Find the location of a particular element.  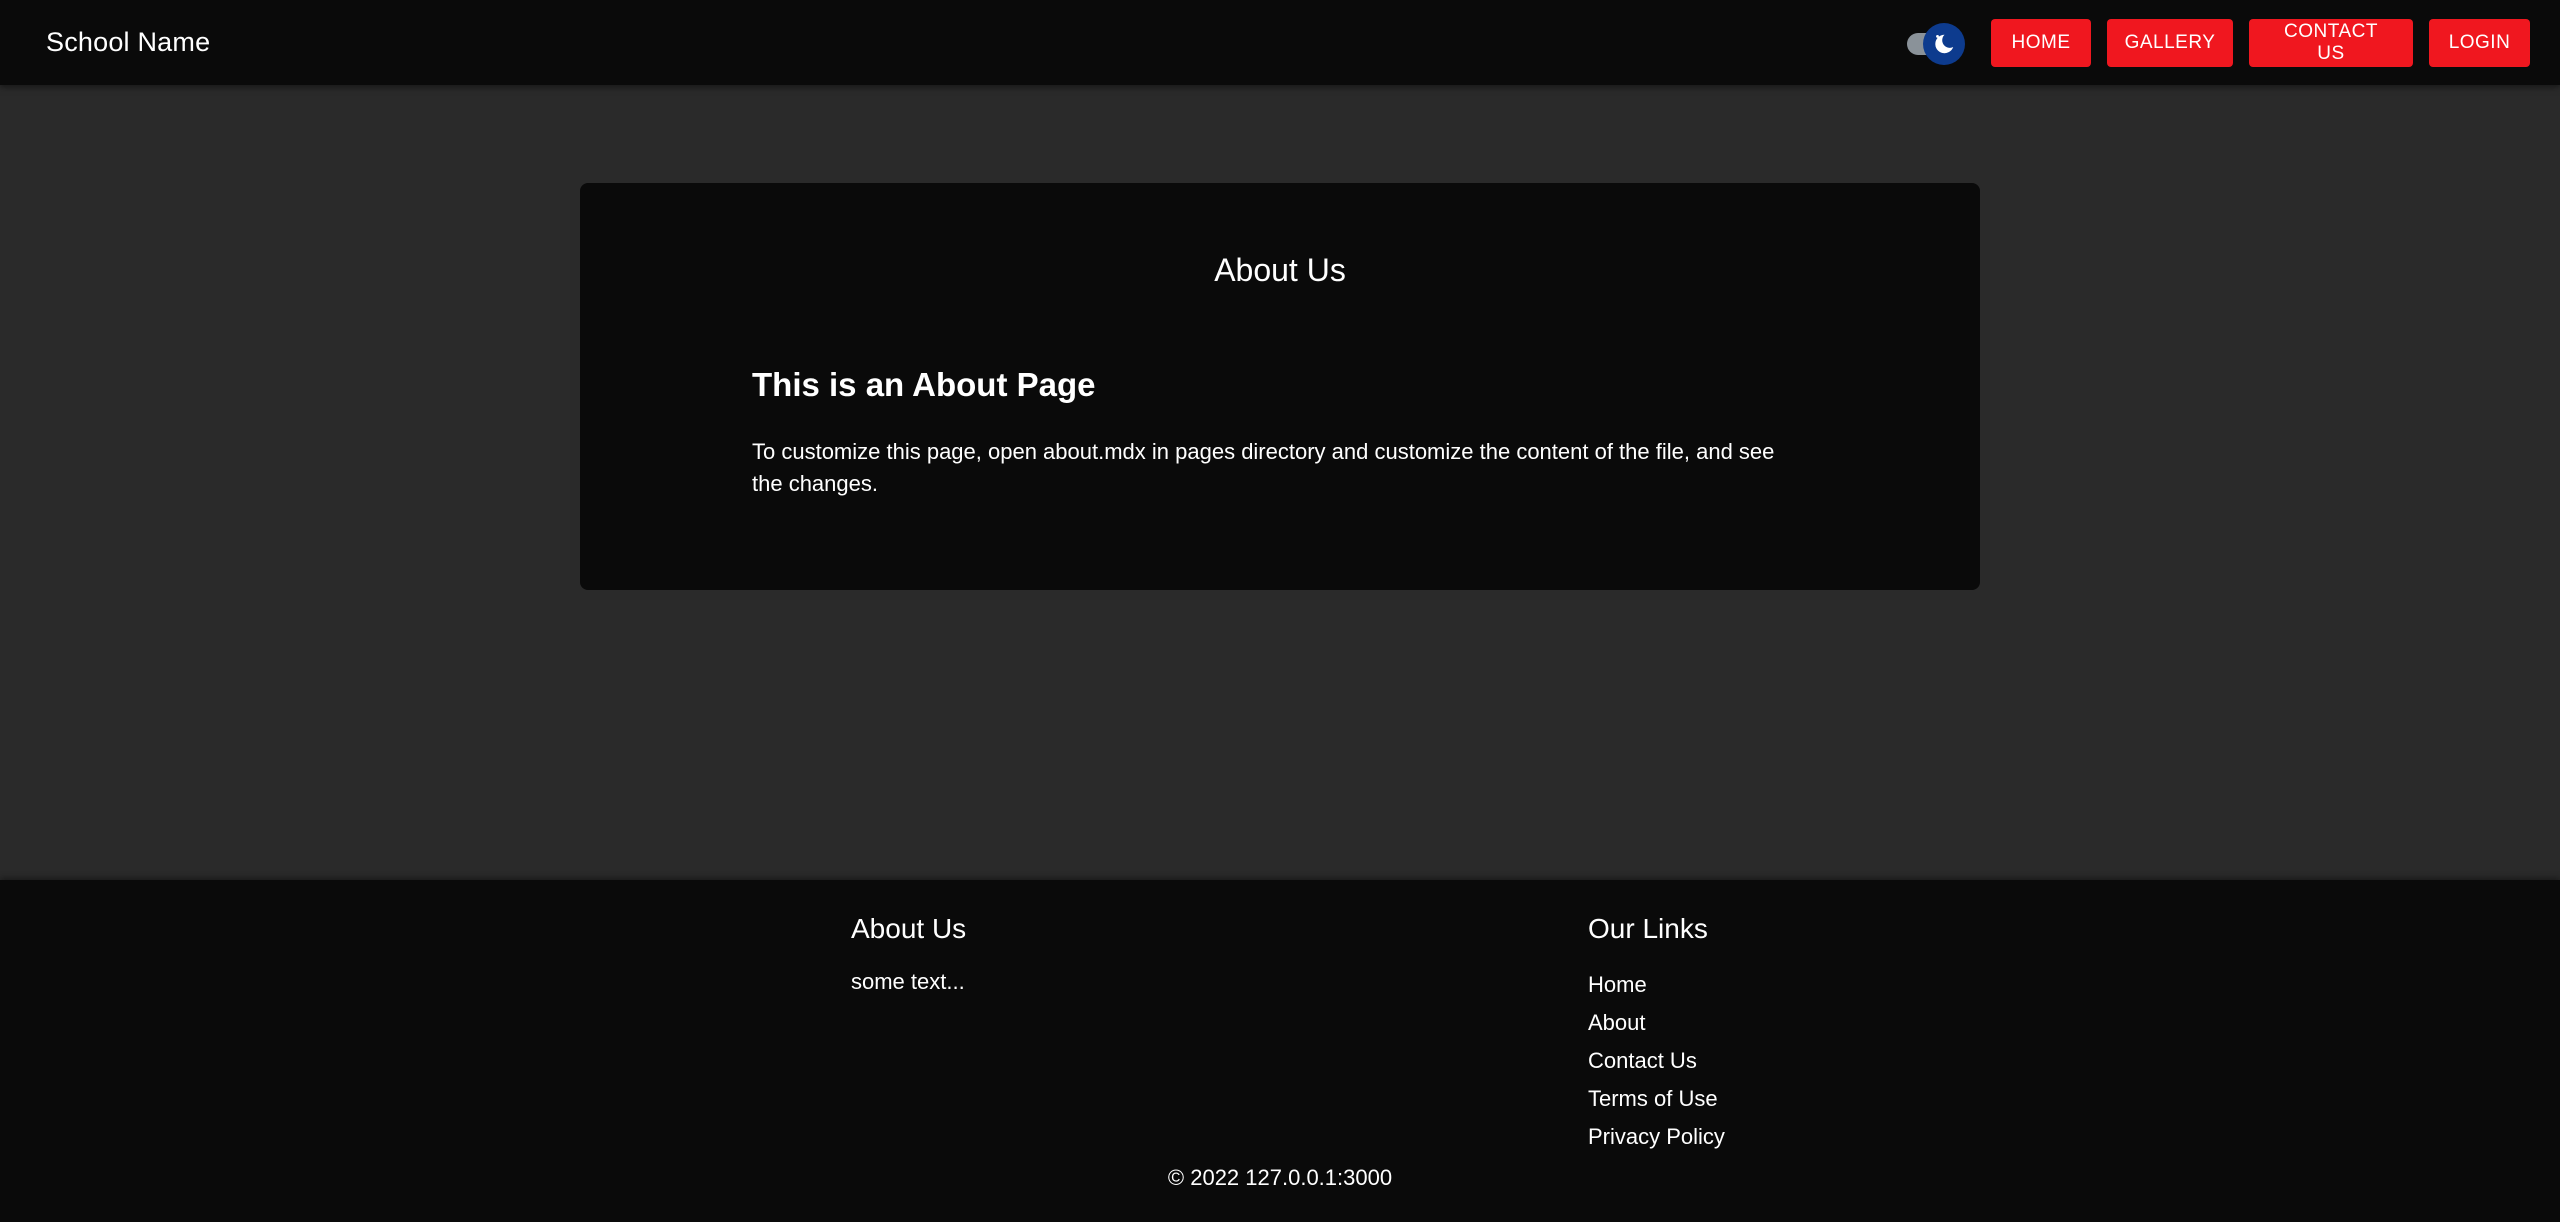

moon-icon is located at coordinates (1944, 43).